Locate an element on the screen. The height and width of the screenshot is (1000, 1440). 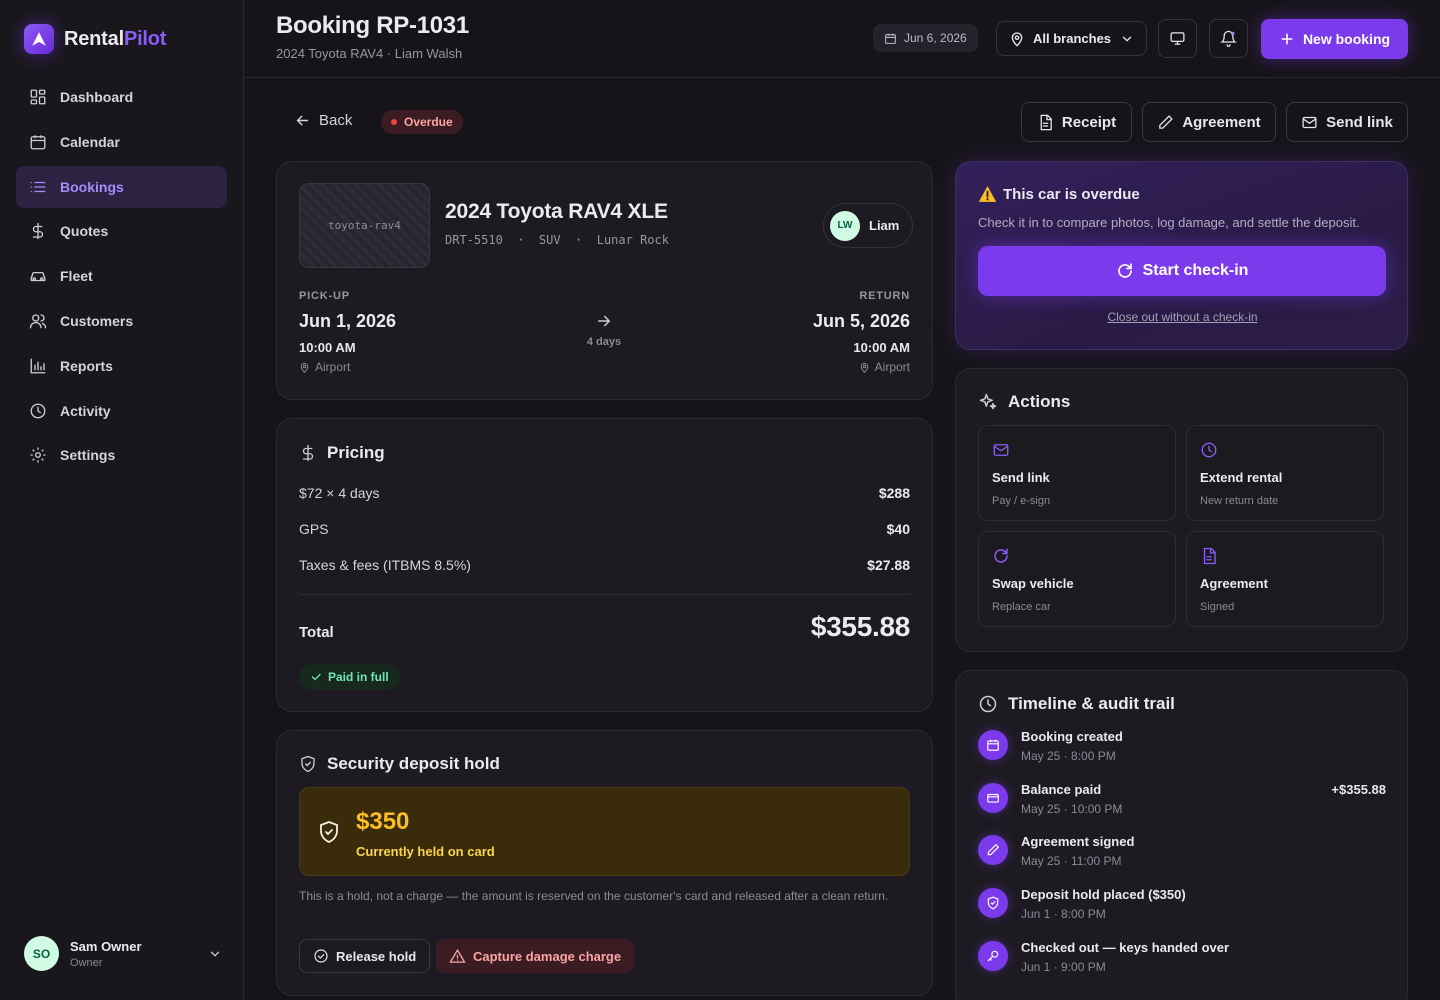
sidebar-item-customers: Customers is located at coordinates (121, 321).